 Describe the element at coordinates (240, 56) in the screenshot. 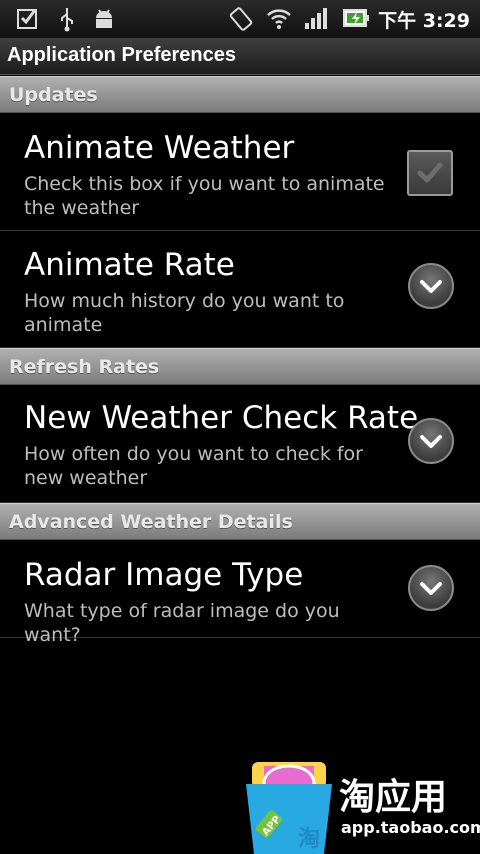

I see `title-bar: Application Preferences` at that location.